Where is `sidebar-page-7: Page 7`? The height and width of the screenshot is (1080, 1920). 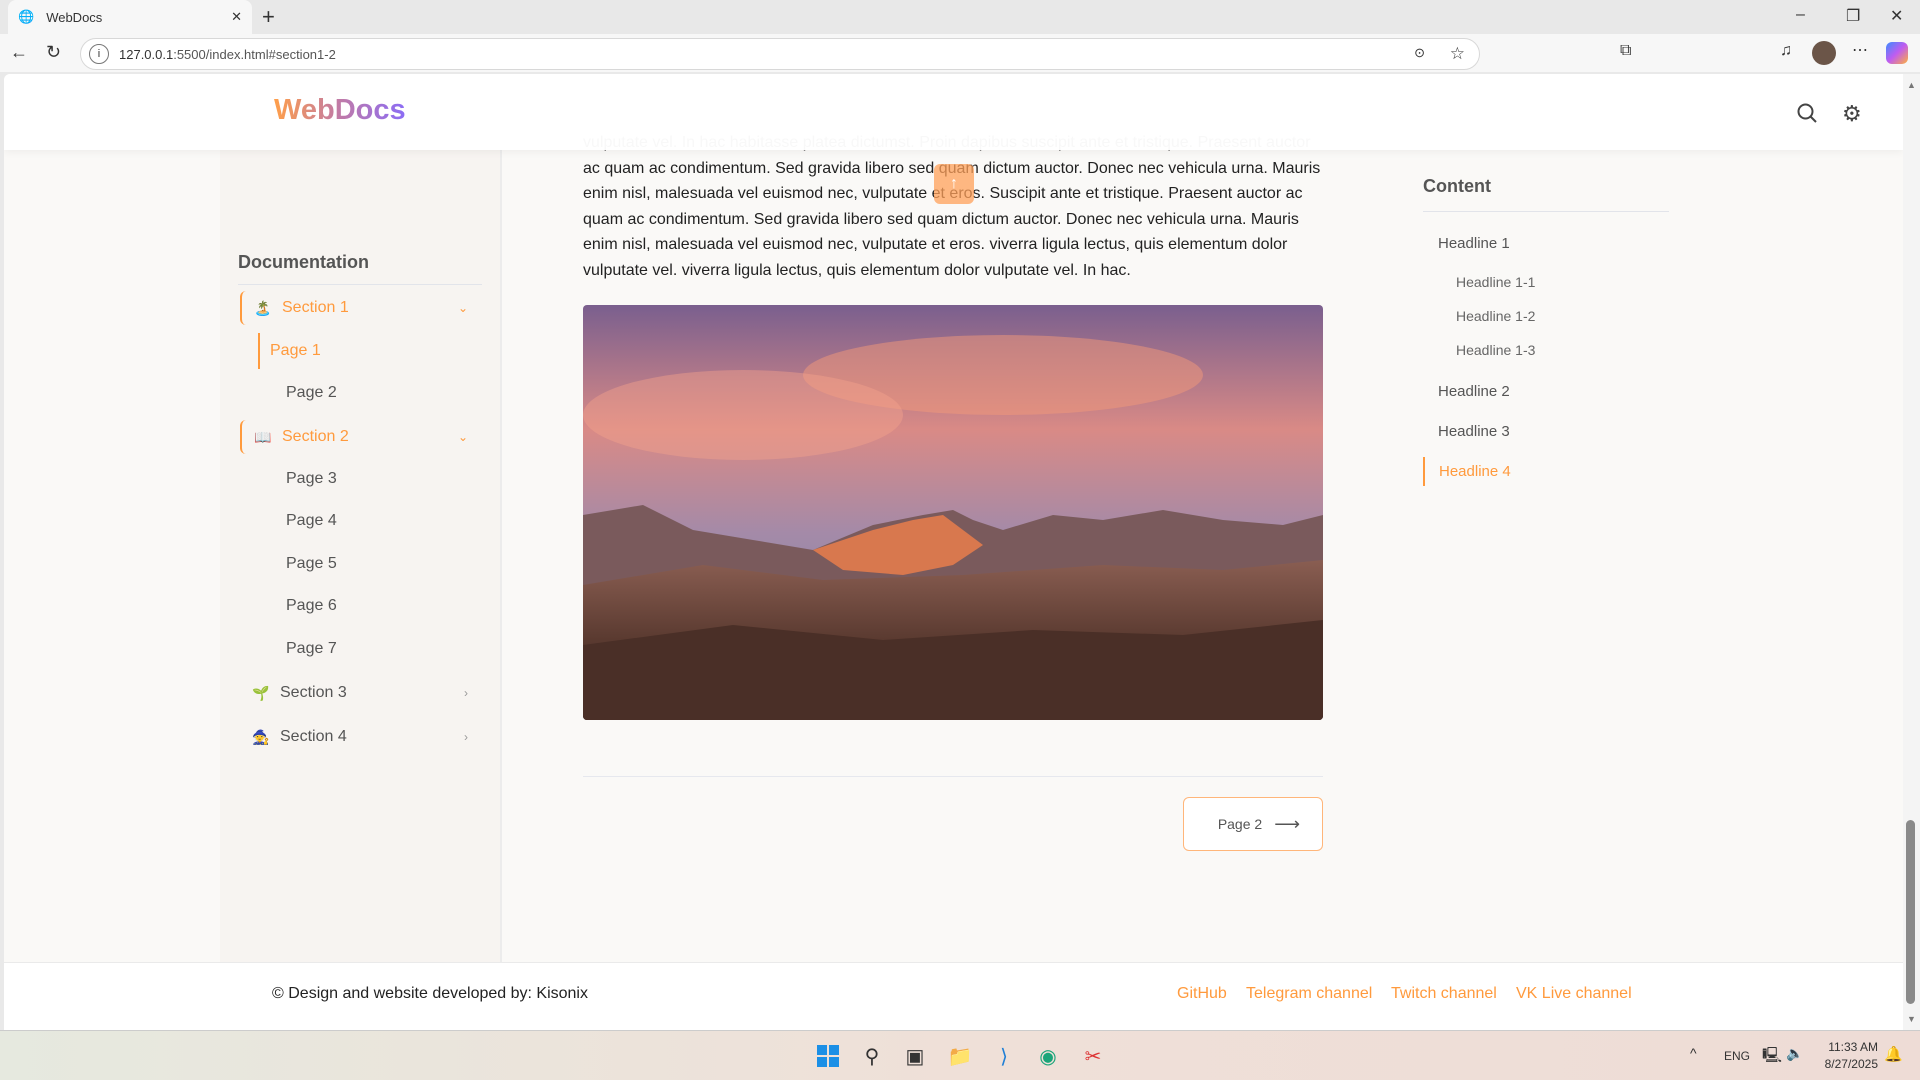
sidebar-page-7: Page 7 is located at coordinates (305, 649).